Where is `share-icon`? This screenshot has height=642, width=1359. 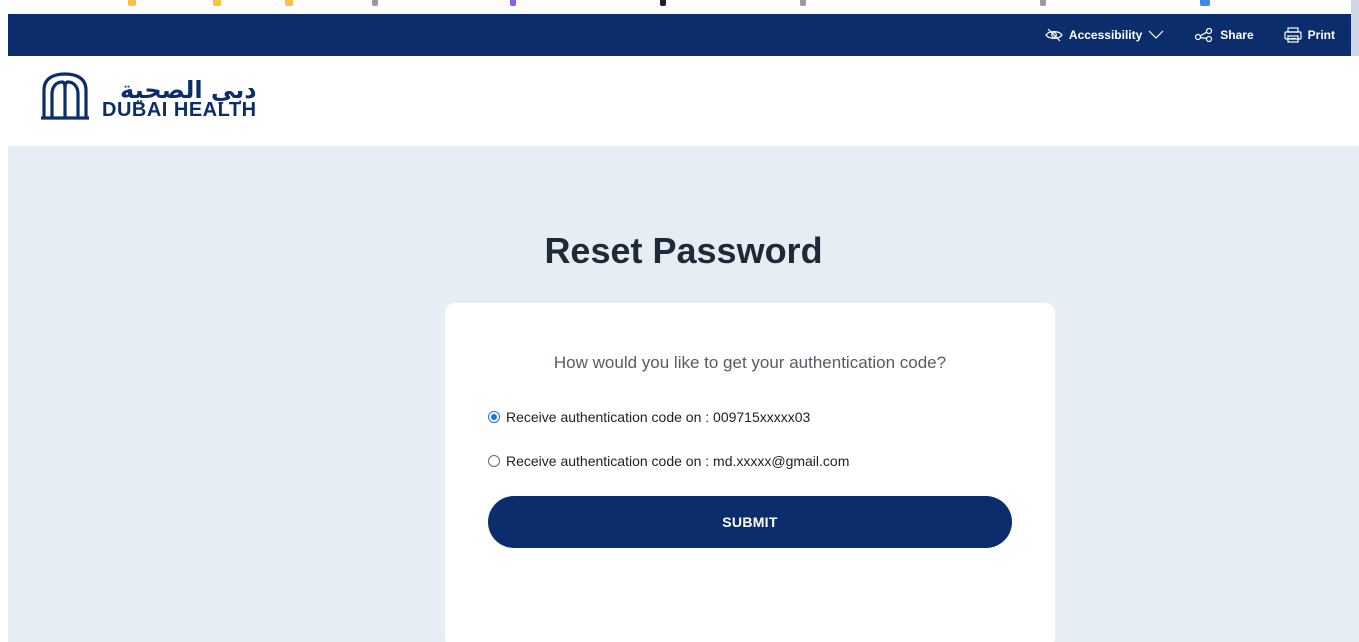 share-icon is located at coordinates (1204, 35).